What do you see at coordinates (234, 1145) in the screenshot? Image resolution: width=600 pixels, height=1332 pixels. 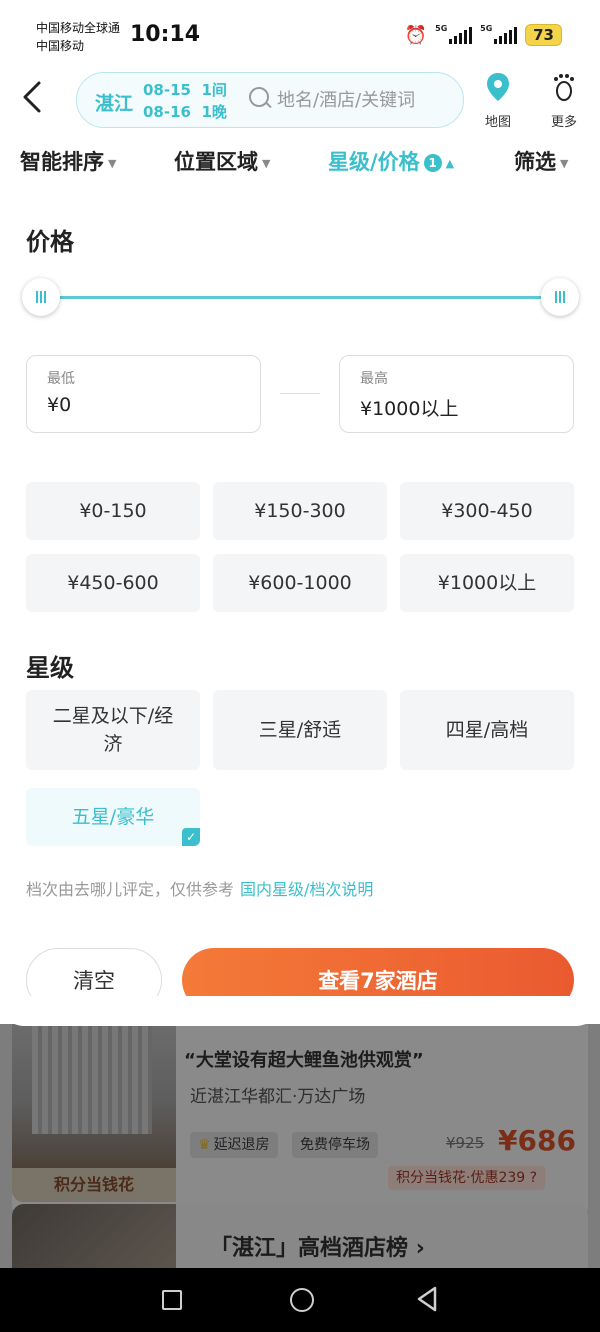 I see `late-checkout-tag: ♛ 延迟退房` at bounding box center [234, 1145].